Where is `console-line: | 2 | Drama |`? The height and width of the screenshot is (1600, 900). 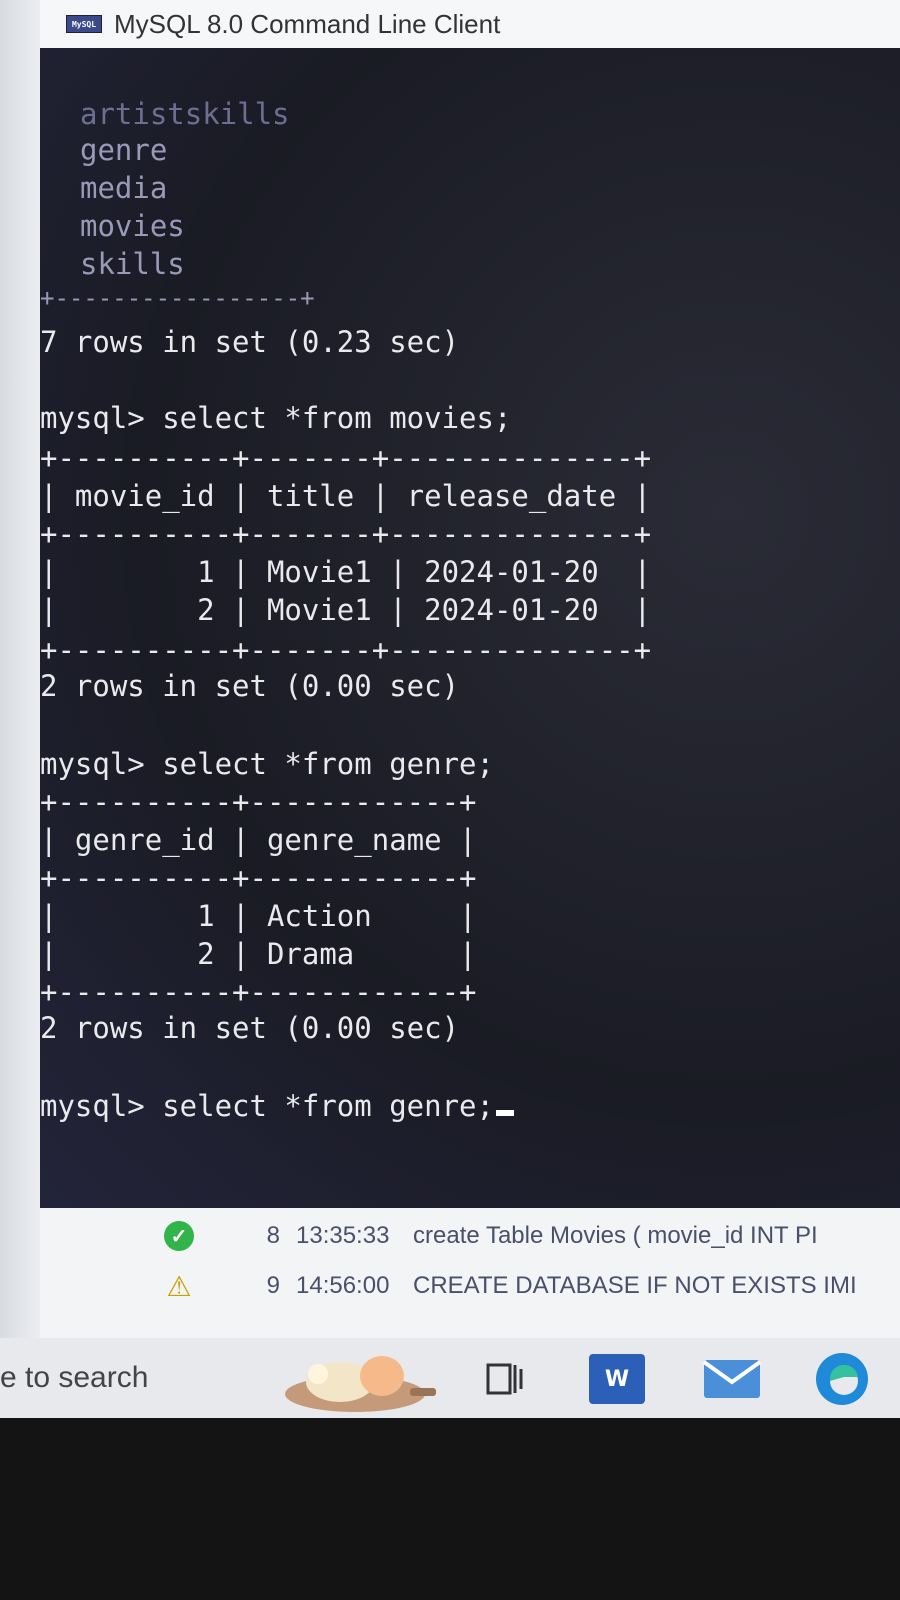
console-line: | 2 | Drama | is located at coordinates (258, 954).